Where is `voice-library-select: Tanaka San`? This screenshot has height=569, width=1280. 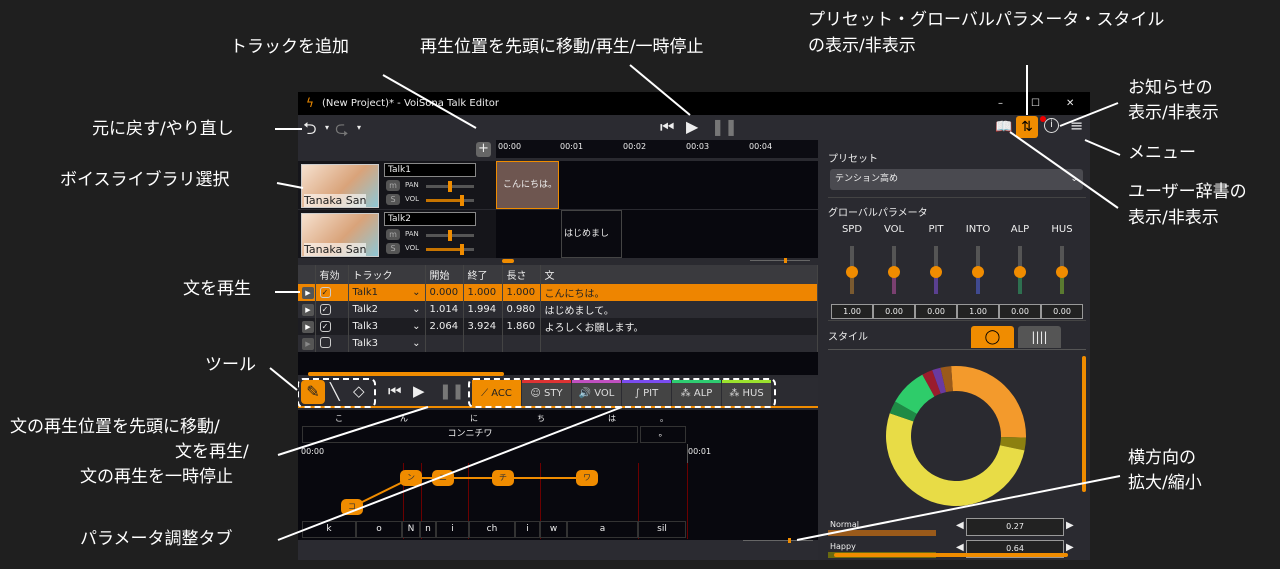
voice-library-select: Tanaka San is located at coordinates (340, 235).